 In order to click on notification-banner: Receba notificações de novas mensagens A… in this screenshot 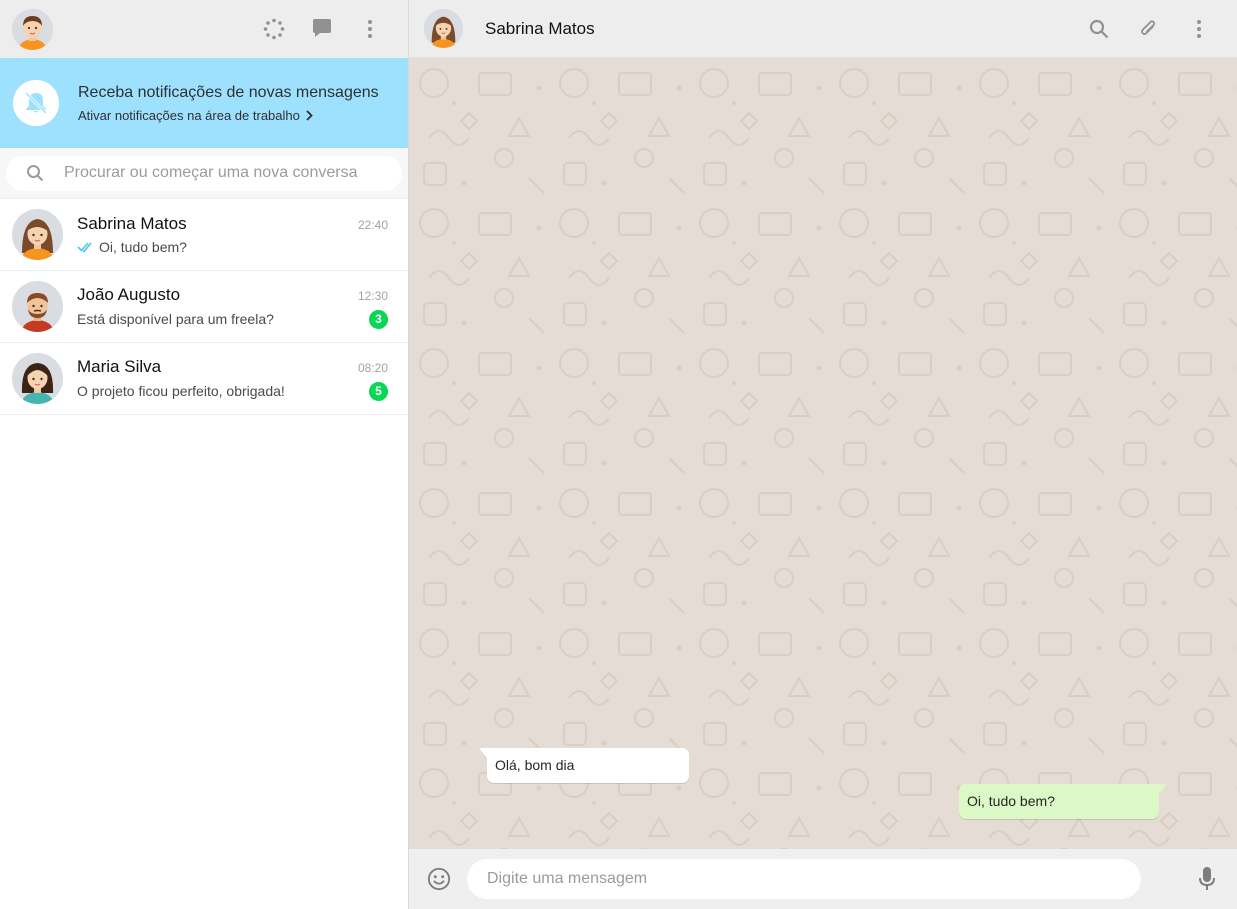, I will do `click(204, 103)`.